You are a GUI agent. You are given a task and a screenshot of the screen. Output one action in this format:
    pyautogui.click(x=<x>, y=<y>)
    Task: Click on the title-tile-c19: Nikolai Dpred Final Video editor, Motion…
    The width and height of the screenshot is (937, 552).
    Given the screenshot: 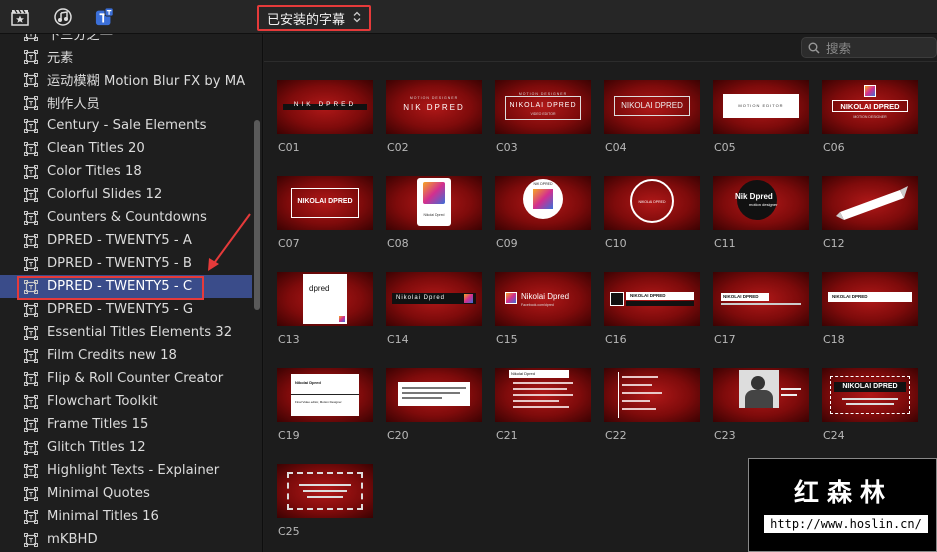 What is the action you would take?
    pyautogui.click(x=325, y=405)
    